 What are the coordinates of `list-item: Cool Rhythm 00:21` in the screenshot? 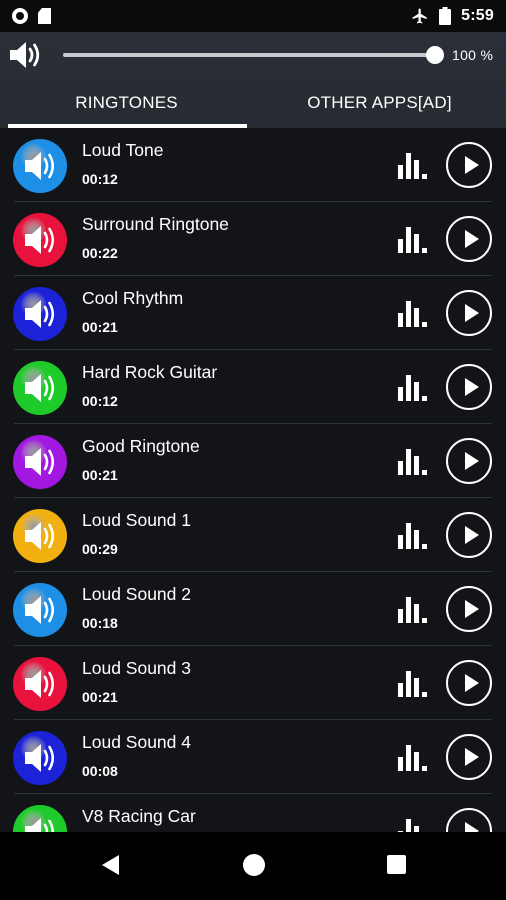 It's located at (253, 313).